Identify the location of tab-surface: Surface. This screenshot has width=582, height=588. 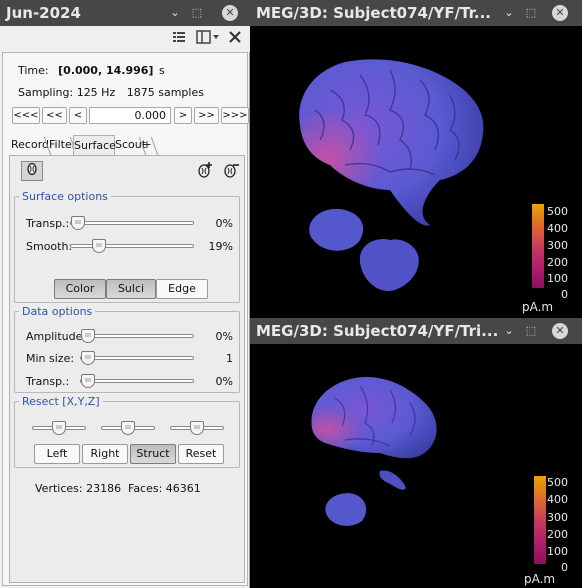
(94, 145).